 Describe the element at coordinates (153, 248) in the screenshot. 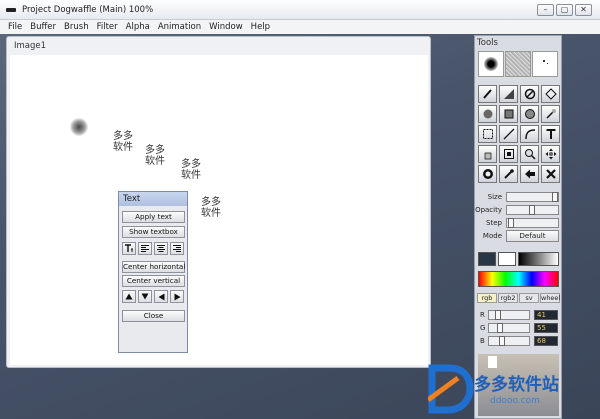

I see `text-align-row` at that location.